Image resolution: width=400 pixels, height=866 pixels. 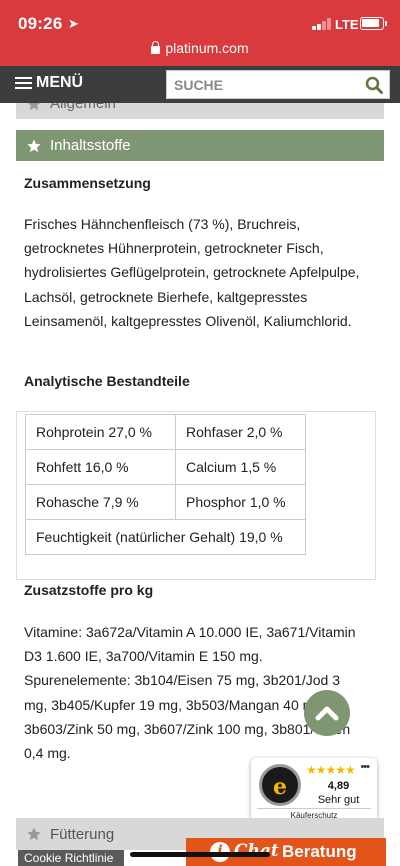 I want to click on table-row: Rohasche 7,9 % Phosphor 1,0 %, so click(x=165, y=502).